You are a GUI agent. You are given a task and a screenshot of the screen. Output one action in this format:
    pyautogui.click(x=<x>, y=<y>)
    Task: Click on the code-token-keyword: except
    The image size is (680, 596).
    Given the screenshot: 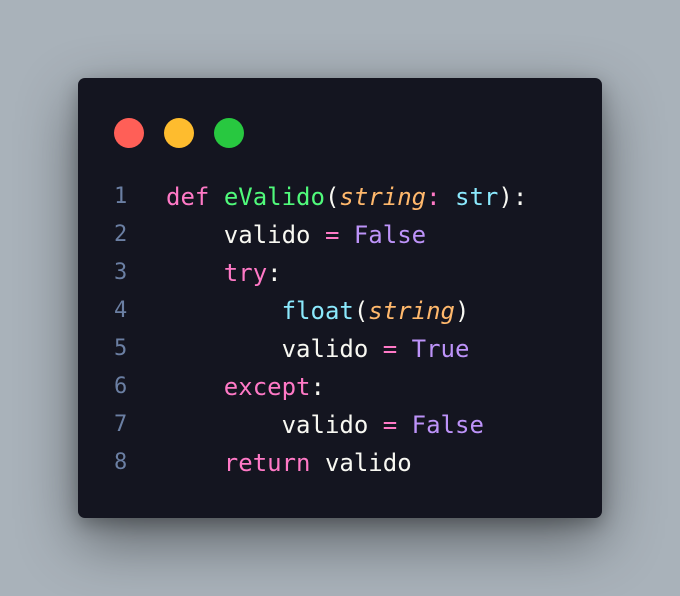 What is the action you would take?
    pyautogui.click(x=267, y=387)
    